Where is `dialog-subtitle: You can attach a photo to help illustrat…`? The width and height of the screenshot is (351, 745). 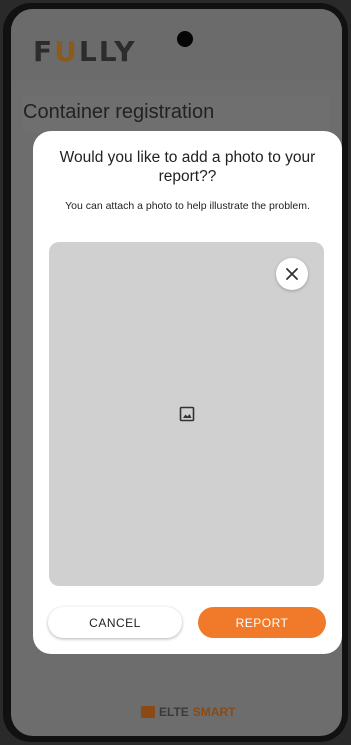 dialog-subtitle: You can attach a photo to help illustrat… is located at coordinates (187, 206).